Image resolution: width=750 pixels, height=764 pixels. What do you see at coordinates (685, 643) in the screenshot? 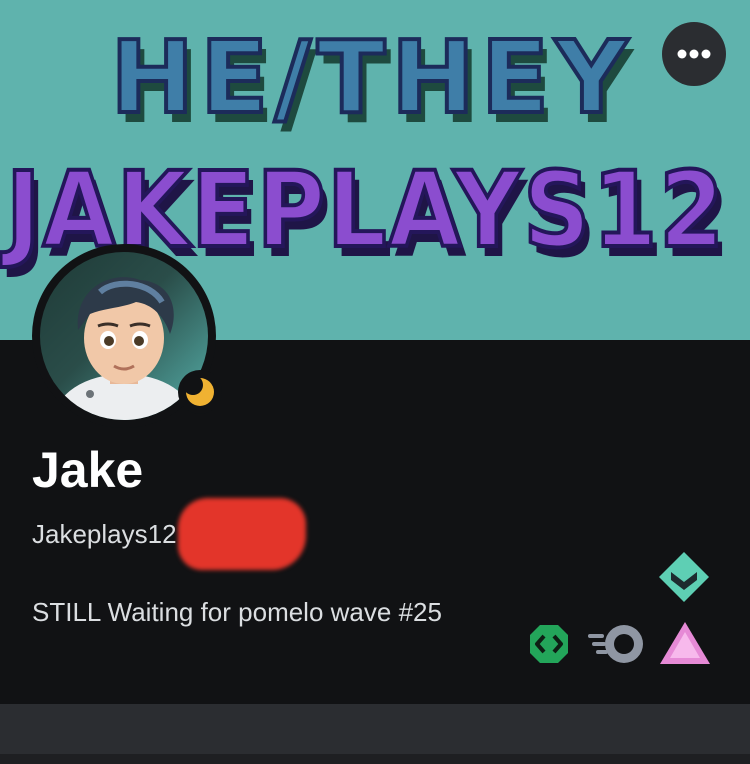
I see `nitro-boost-icon` at bounding box center [685, 643].